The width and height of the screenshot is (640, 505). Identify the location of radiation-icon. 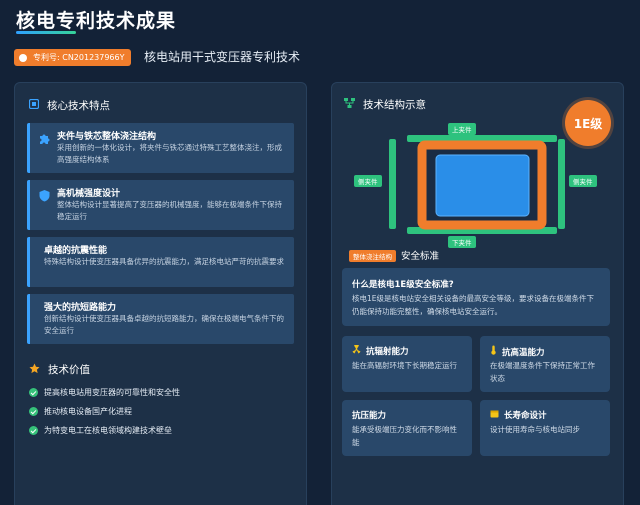
(356, 350).